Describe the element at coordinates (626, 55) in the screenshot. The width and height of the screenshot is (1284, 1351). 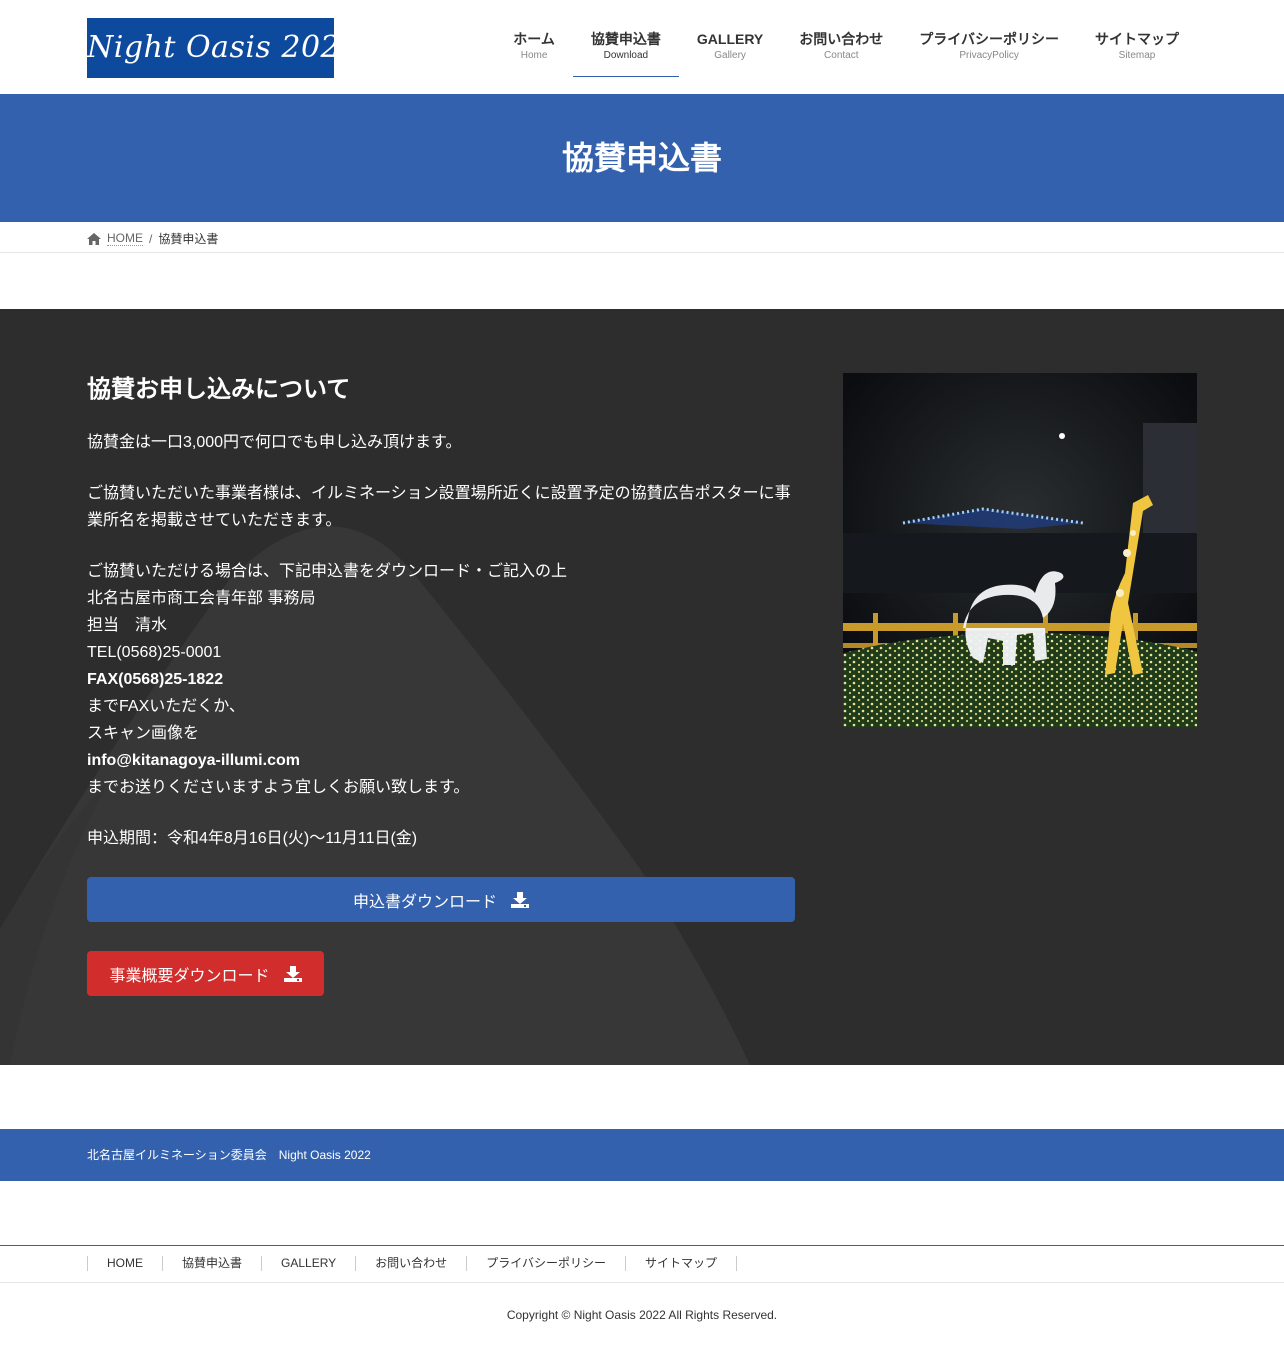
I see `nav-sublabel: Download` at that location.